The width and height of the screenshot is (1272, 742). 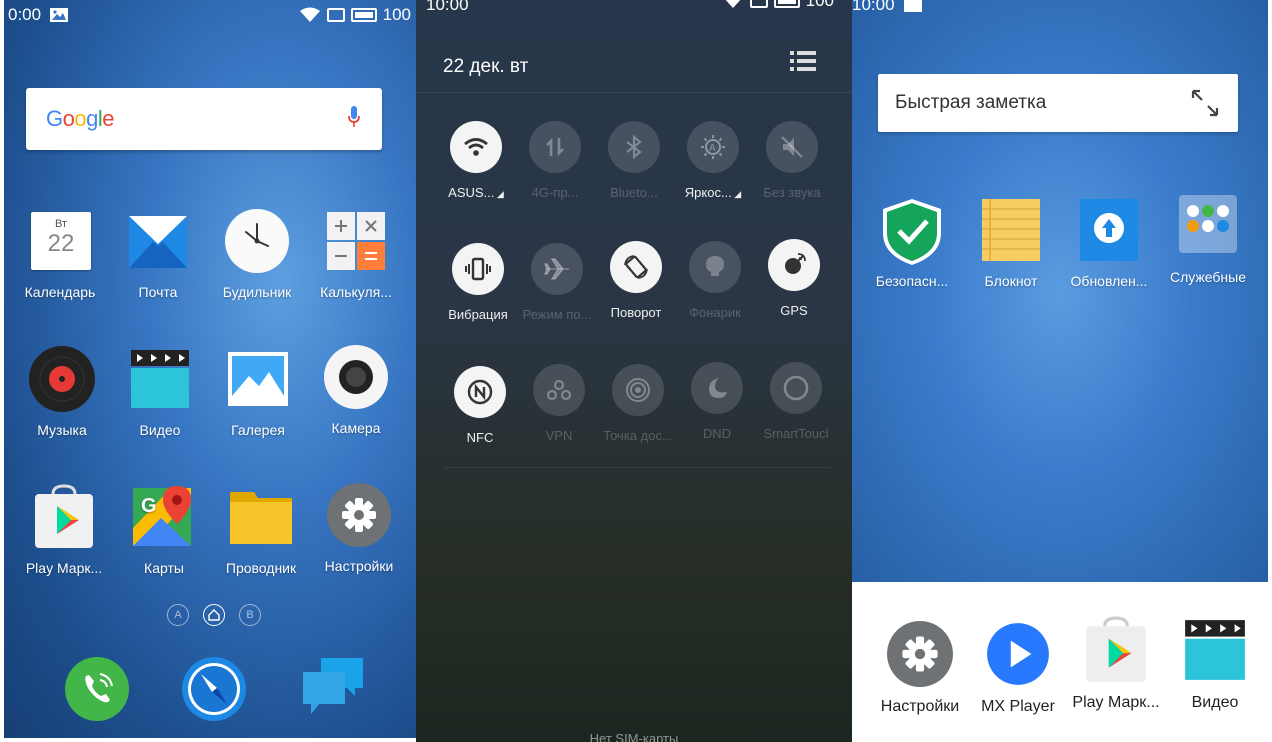 I want to click on app-maps: G Карты, so click(x=164, y=530).